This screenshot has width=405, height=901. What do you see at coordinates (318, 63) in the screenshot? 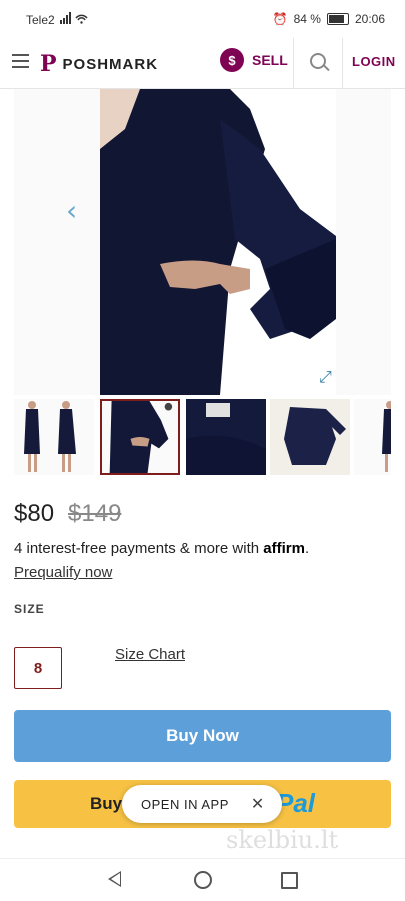
I see `search-button` at bounding box center [318, 63].